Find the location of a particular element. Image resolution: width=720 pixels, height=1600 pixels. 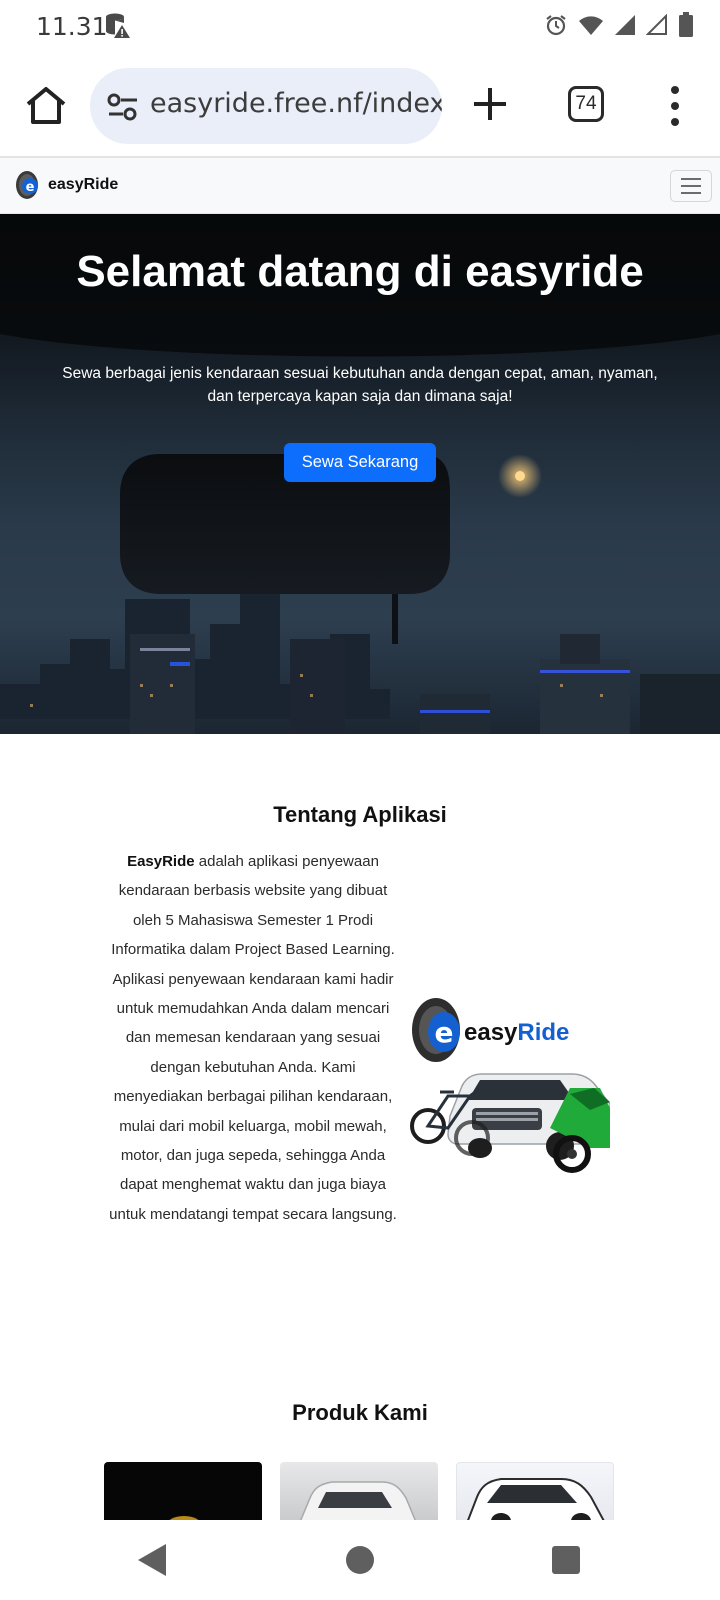

status-icons is located at coordinates (619, 25).